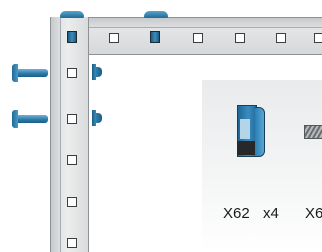 Image resolution: width=322 pixels, height=252 pixels. What do you see at coordinates (236, 213) in the screenshot?
I see `part-code-label: X62` at bounding box center [236, 213].